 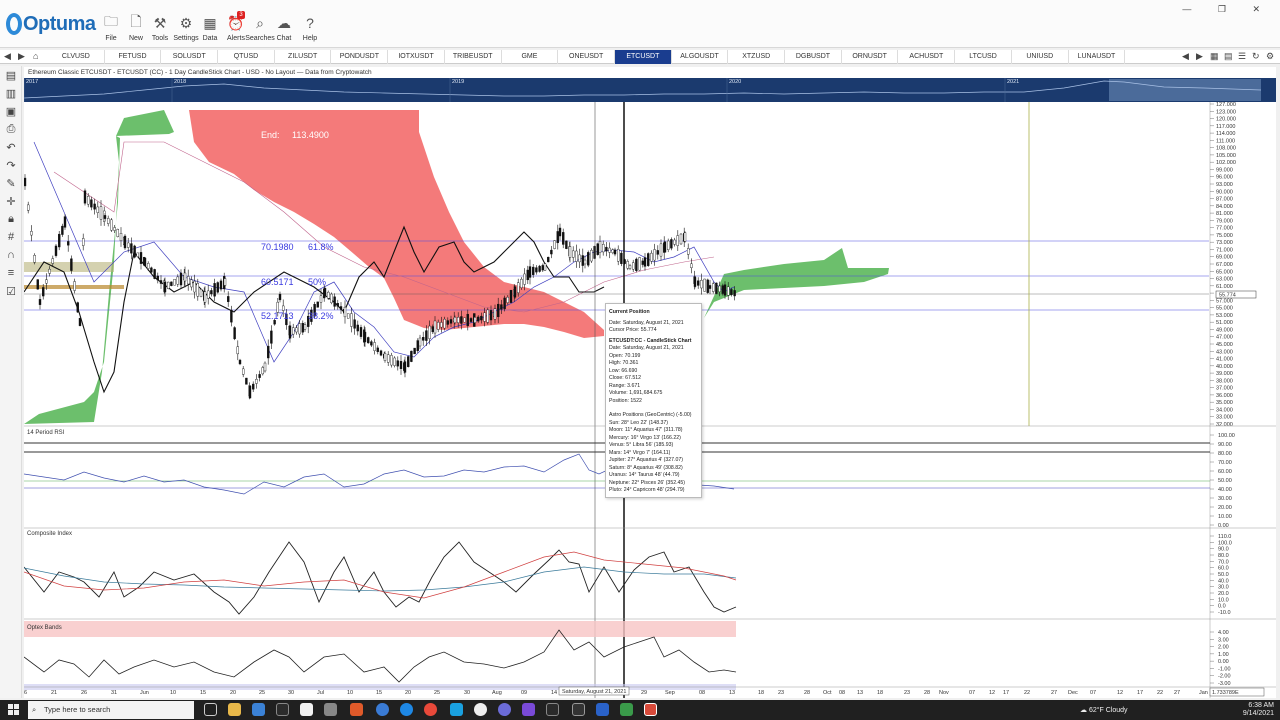 I want to click on tab-pondusdt: PONDUSDT, so click(x=360, y=57).